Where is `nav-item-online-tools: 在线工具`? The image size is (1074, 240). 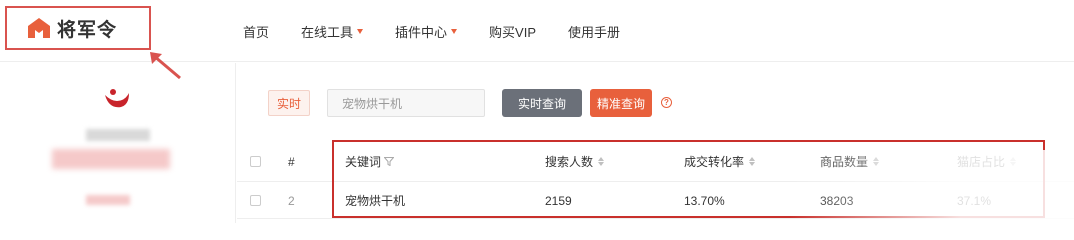
nav-item-online-tools: 在线工具 is located at coordinates (332, 31).